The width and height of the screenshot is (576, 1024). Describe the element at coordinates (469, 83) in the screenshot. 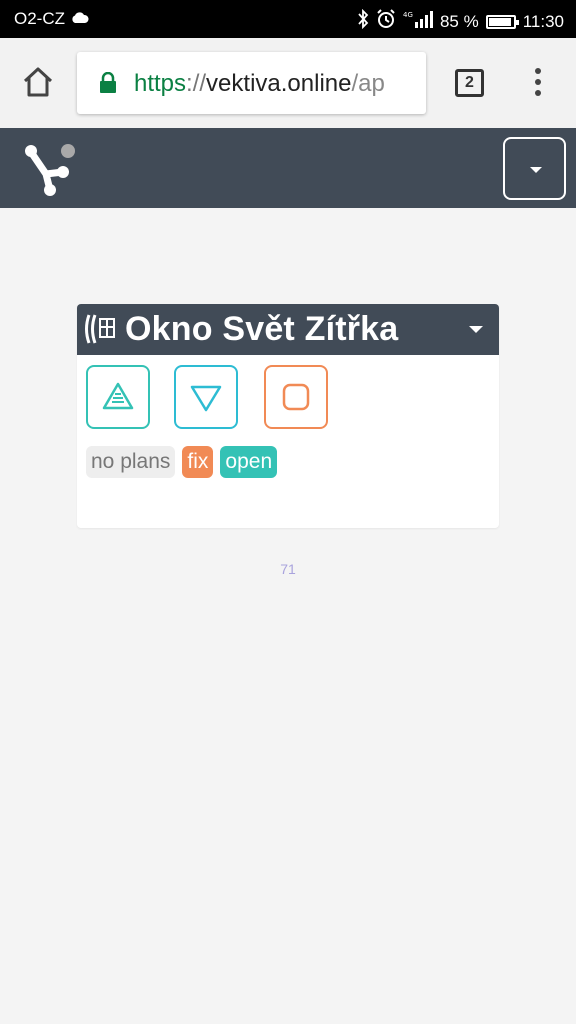

I see `tab-switcher-button: 2` at that location.